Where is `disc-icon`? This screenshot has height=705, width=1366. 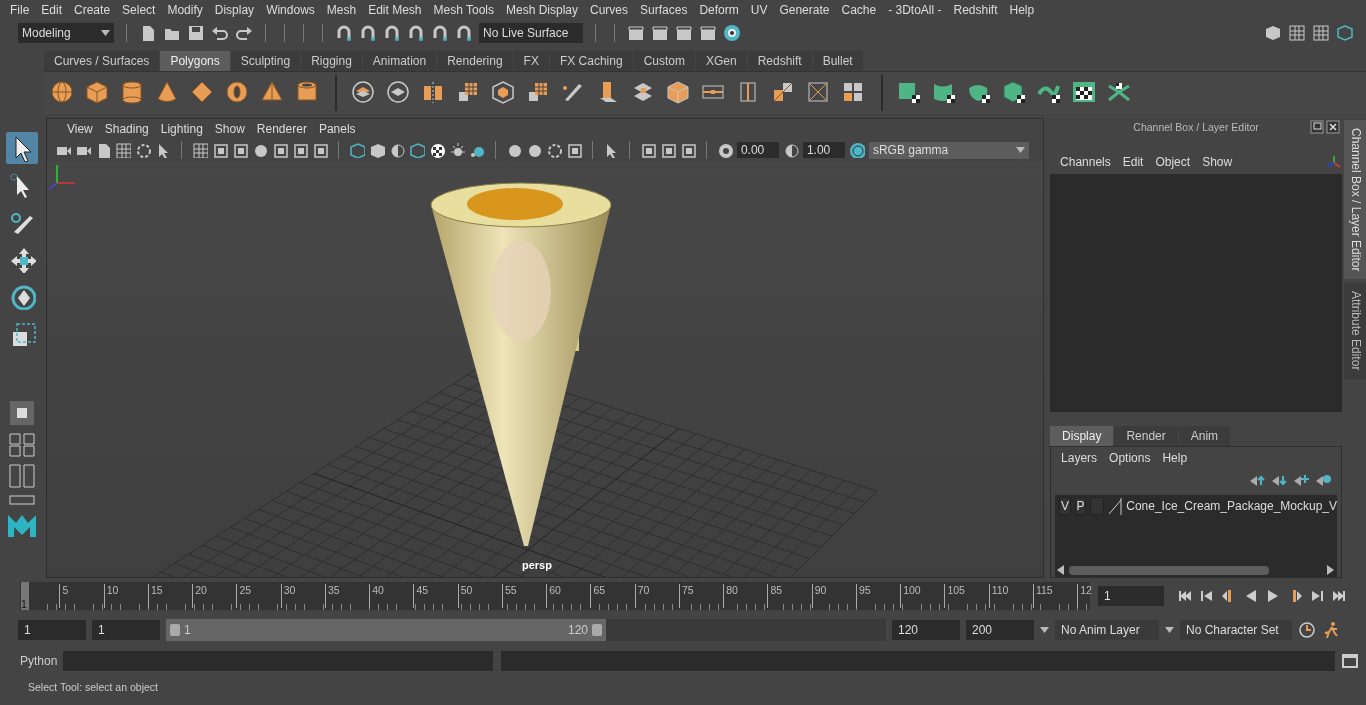
disc-icon is located at coordinates (732, 32).